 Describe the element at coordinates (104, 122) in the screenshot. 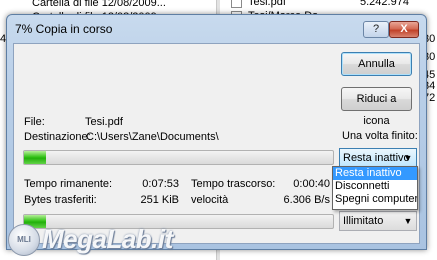

I see `file-name: Tesi.pdf` at that location.